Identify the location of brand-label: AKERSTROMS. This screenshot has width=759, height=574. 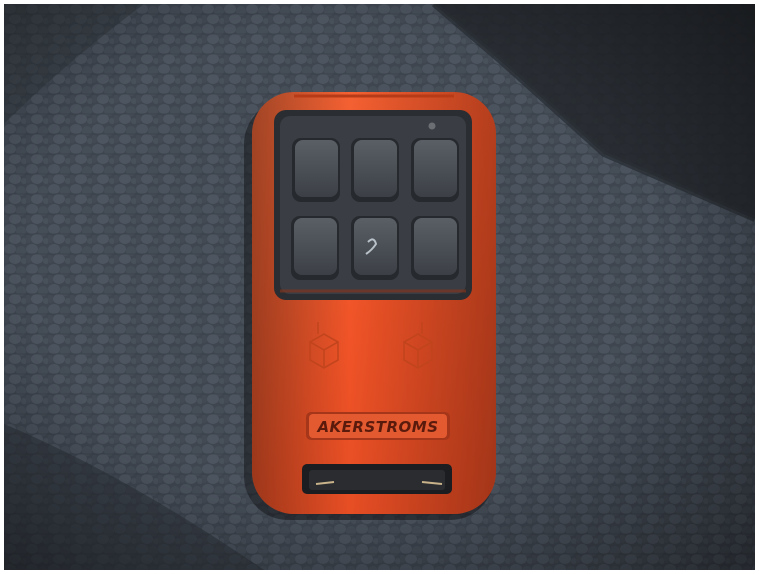
(377, 427).